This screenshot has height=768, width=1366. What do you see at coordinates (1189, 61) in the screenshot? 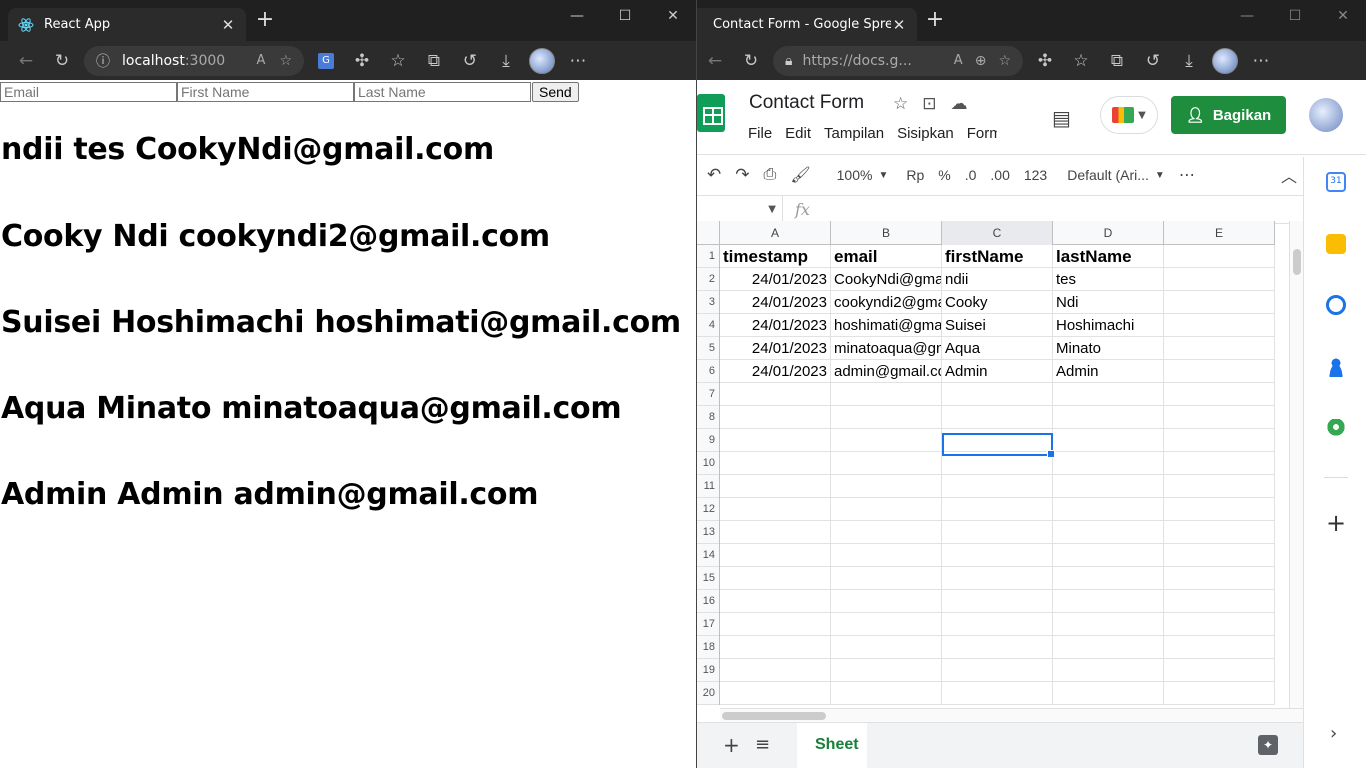
I see `download-icon: ⤓` at bounding box center [1189, 61].